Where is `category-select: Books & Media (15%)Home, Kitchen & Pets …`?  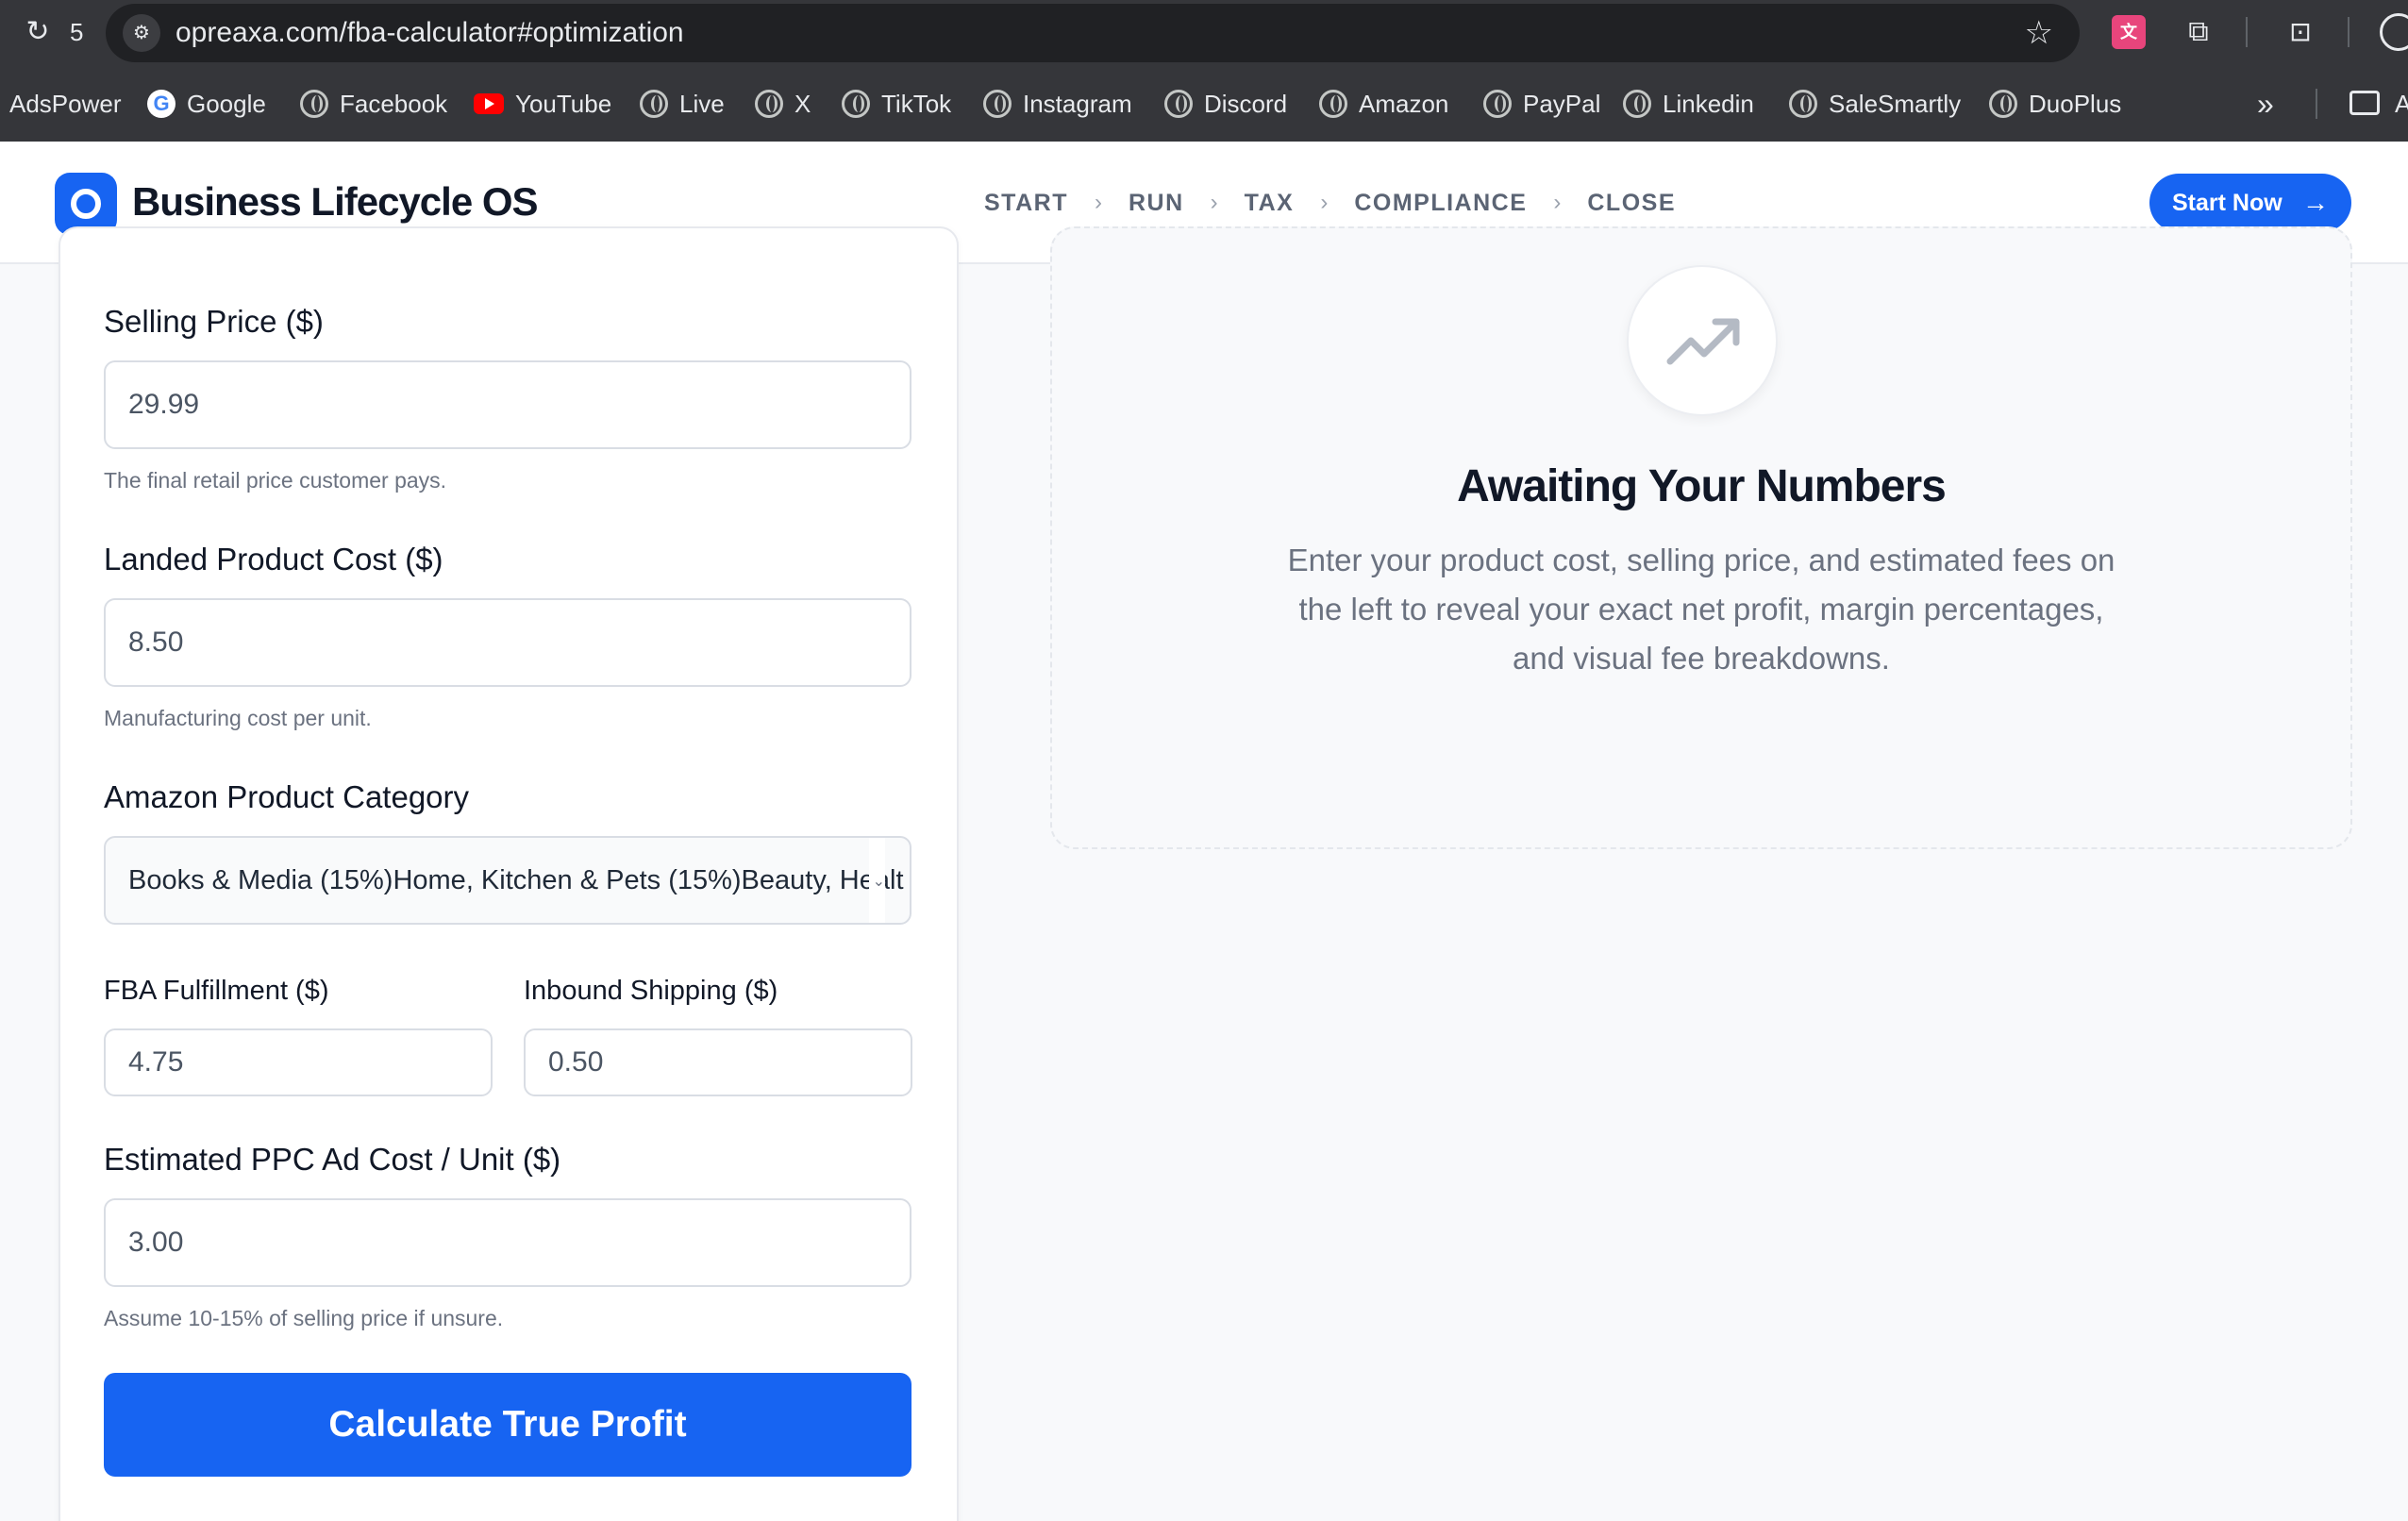
category-select: Books & Media (15%)Home, Kitchen & Pets … is located at coordinates (507, 880).